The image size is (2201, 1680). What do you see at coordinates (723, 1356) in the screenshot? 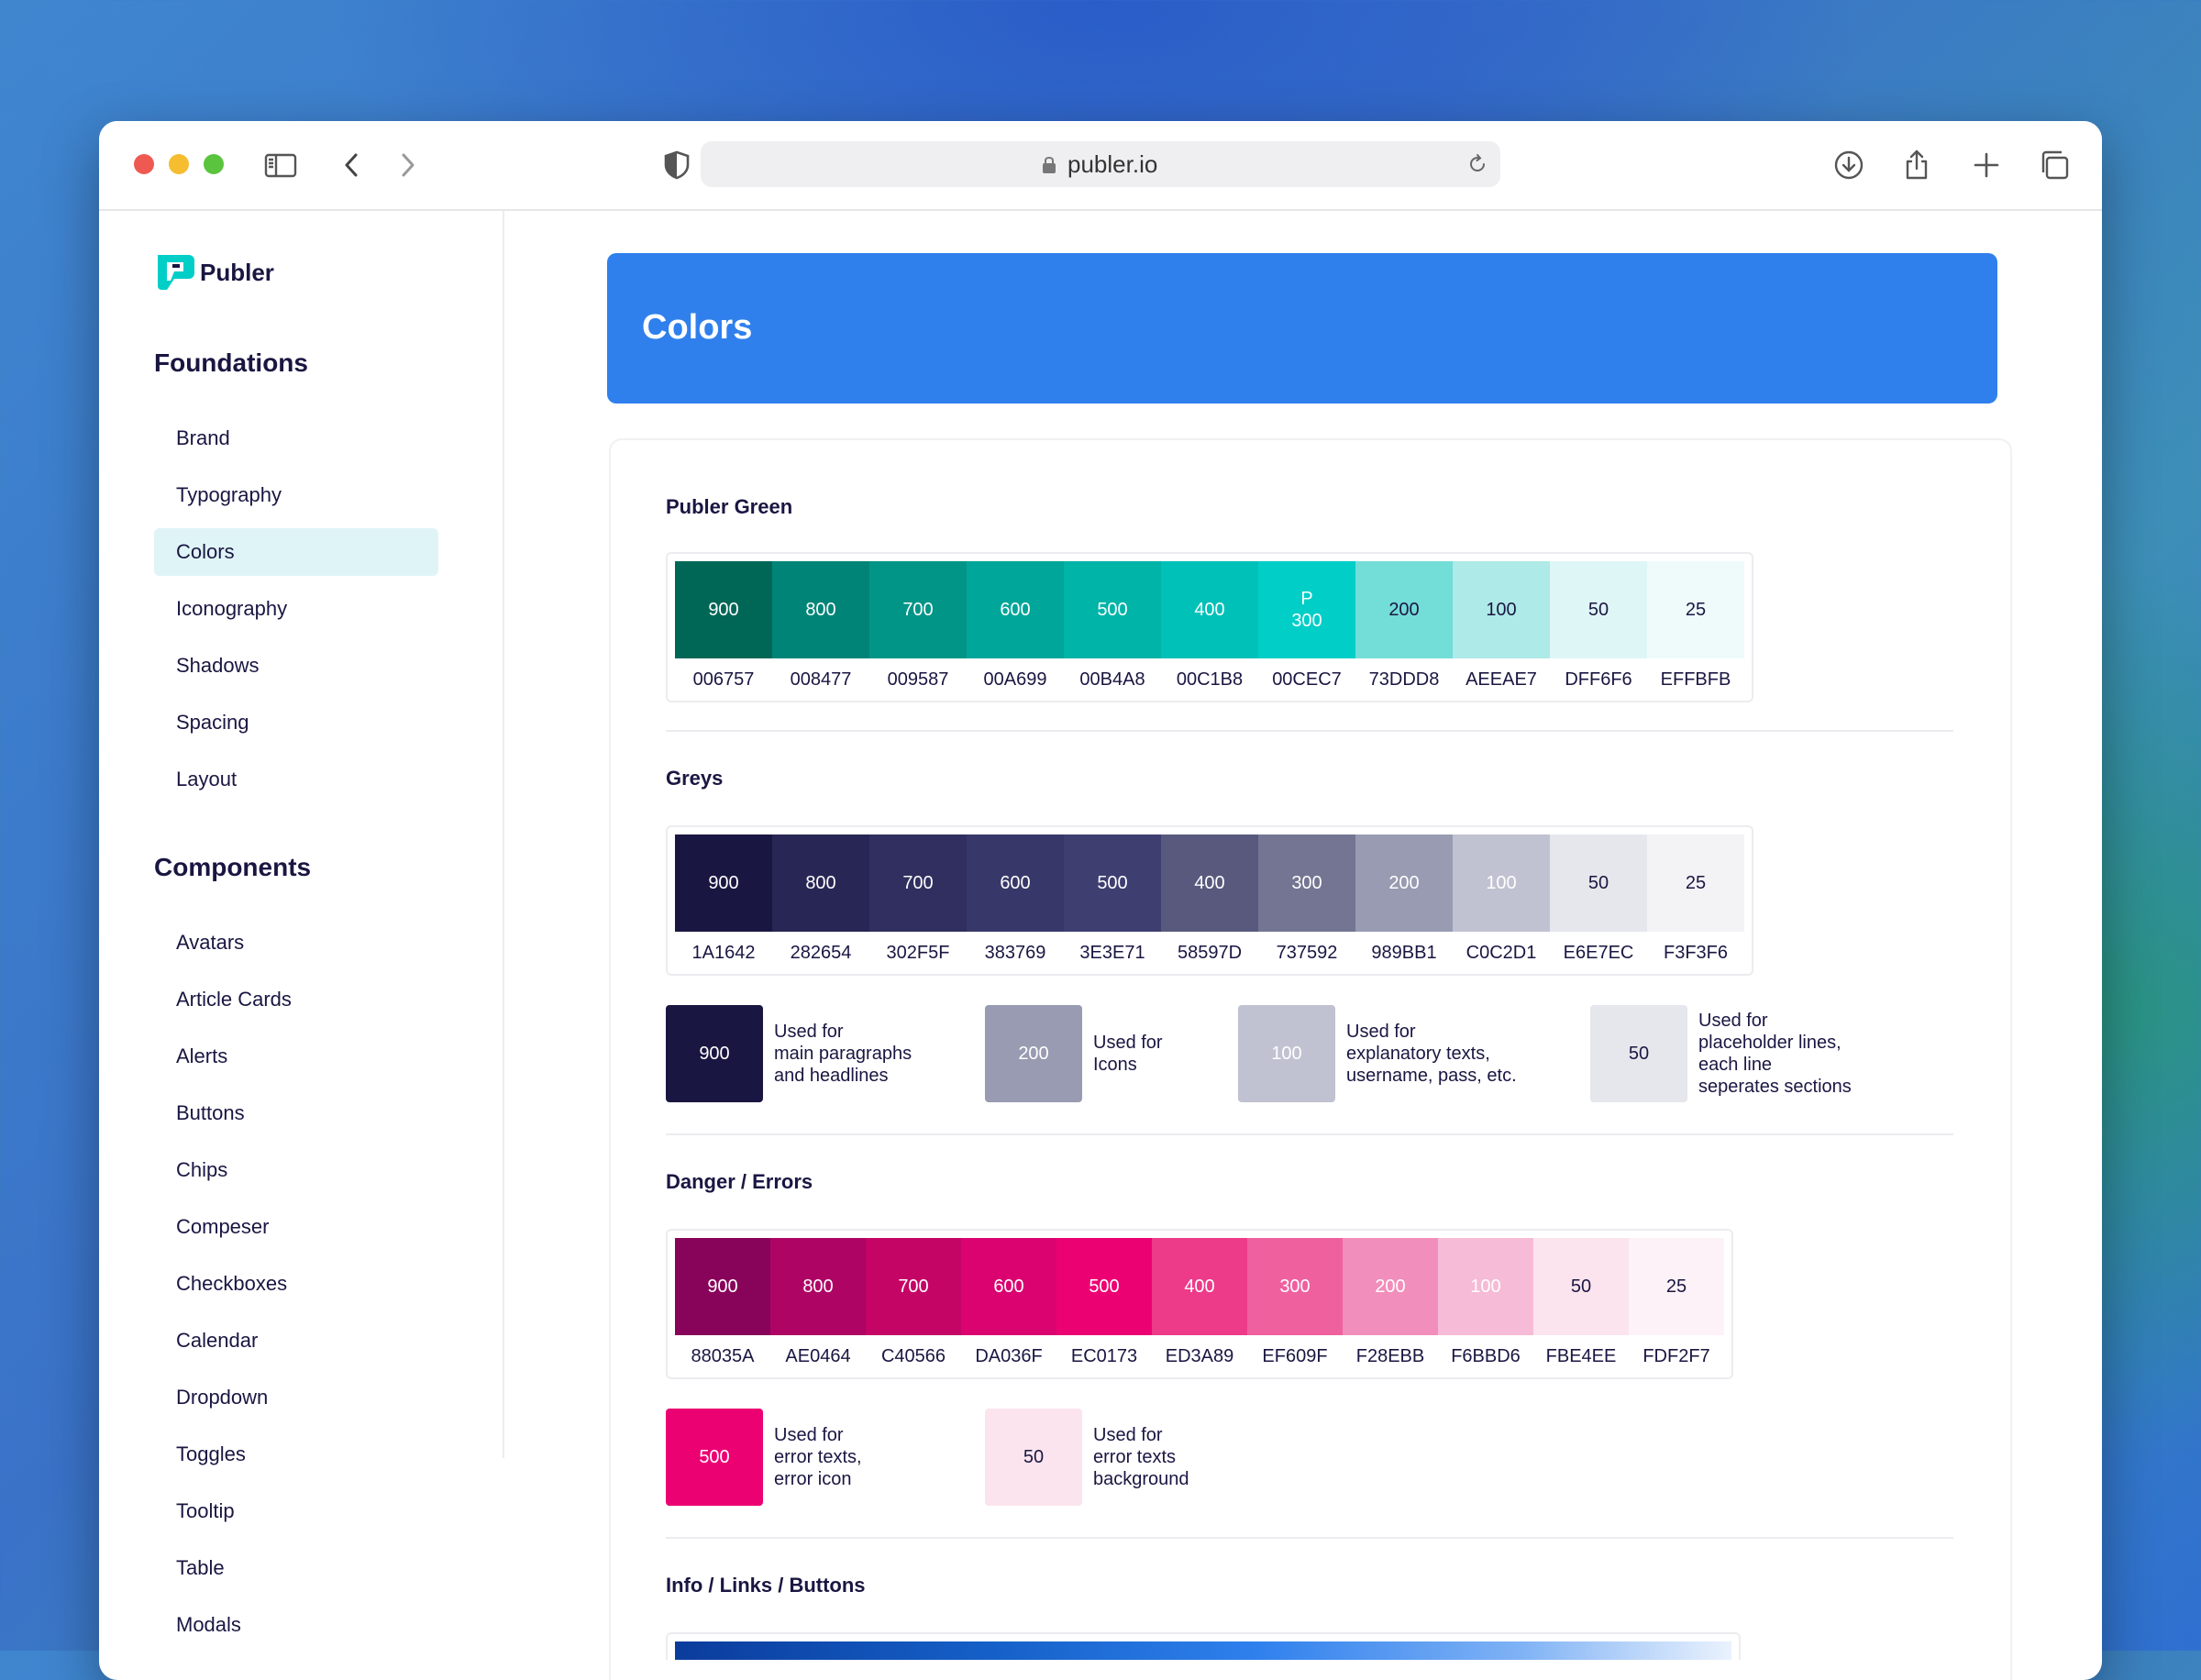
I see `swatch-hex-code: 88035A` at bounding box center [723, 1356].